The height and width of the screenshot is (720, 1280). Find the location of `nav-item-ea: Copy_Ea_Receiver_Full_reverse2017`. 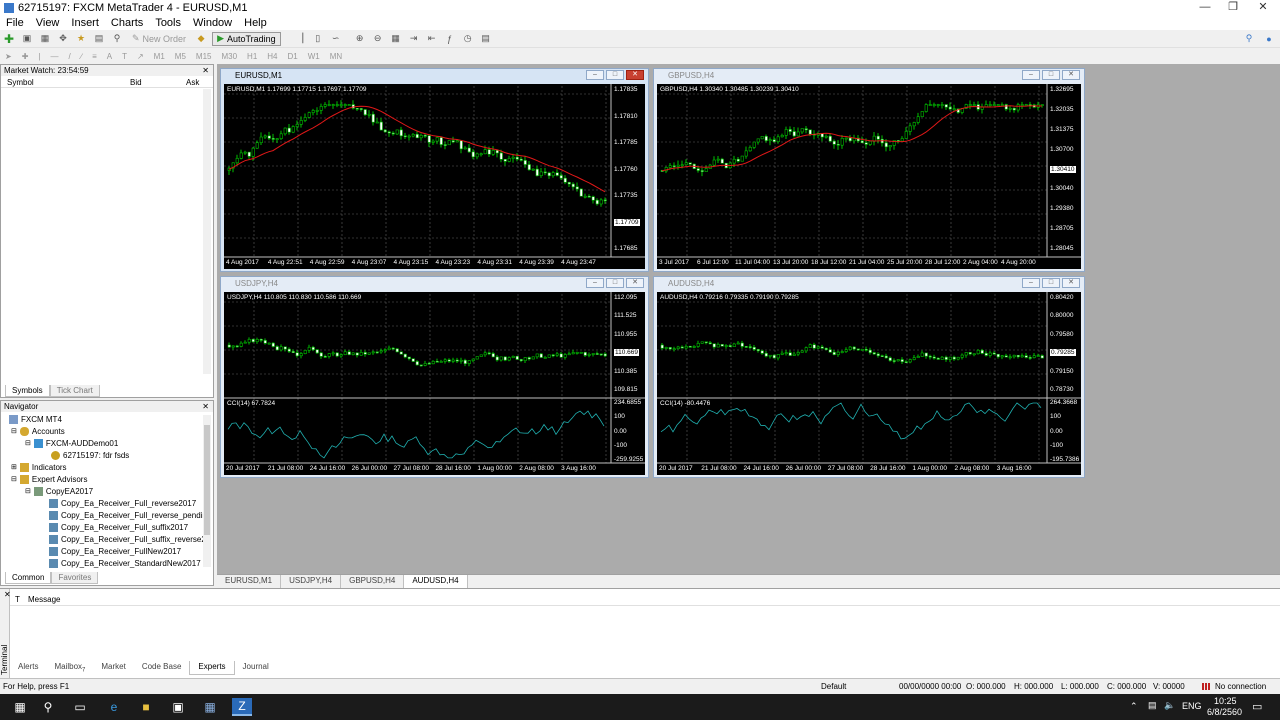

nav-item-ea: Copy_Ea_Receiver_Full_reverse2017 is located at coordinates (122, 503).